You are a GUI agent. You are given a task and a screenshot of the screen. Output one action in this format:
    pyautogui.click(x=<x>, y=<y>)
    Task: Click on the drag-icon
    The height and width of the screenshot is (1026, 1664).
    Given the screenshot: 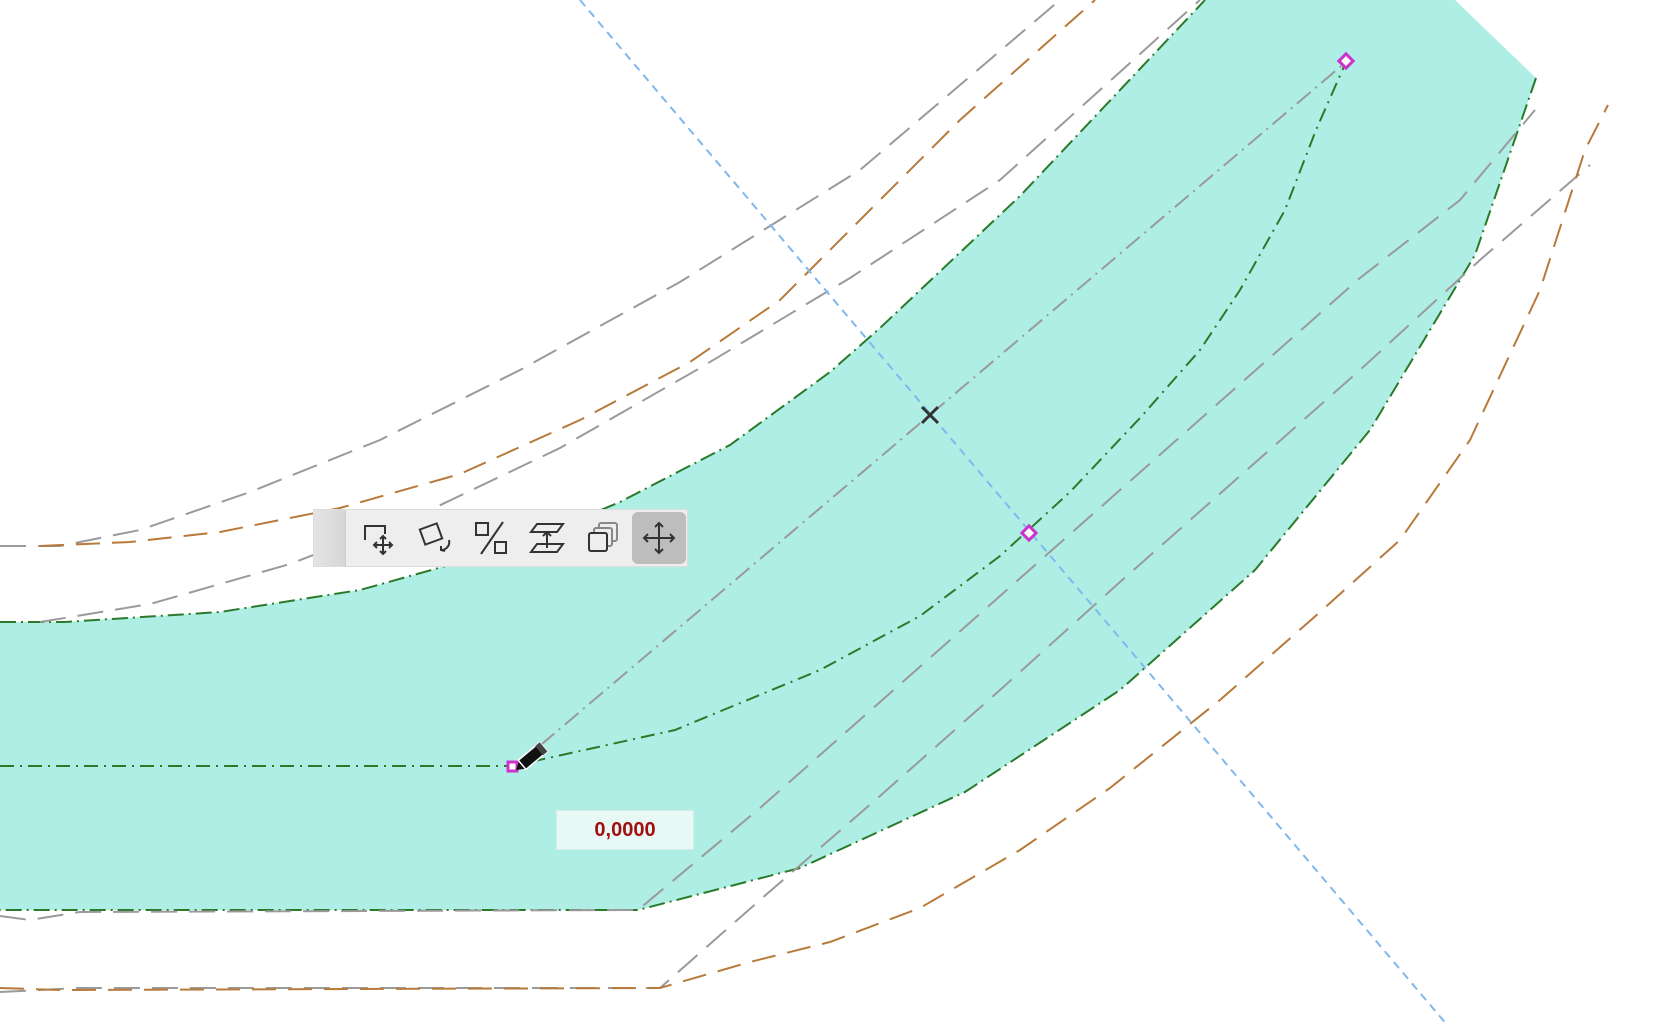 What is the action you would take?
    pyautogui.click(x=379, y=540)
    